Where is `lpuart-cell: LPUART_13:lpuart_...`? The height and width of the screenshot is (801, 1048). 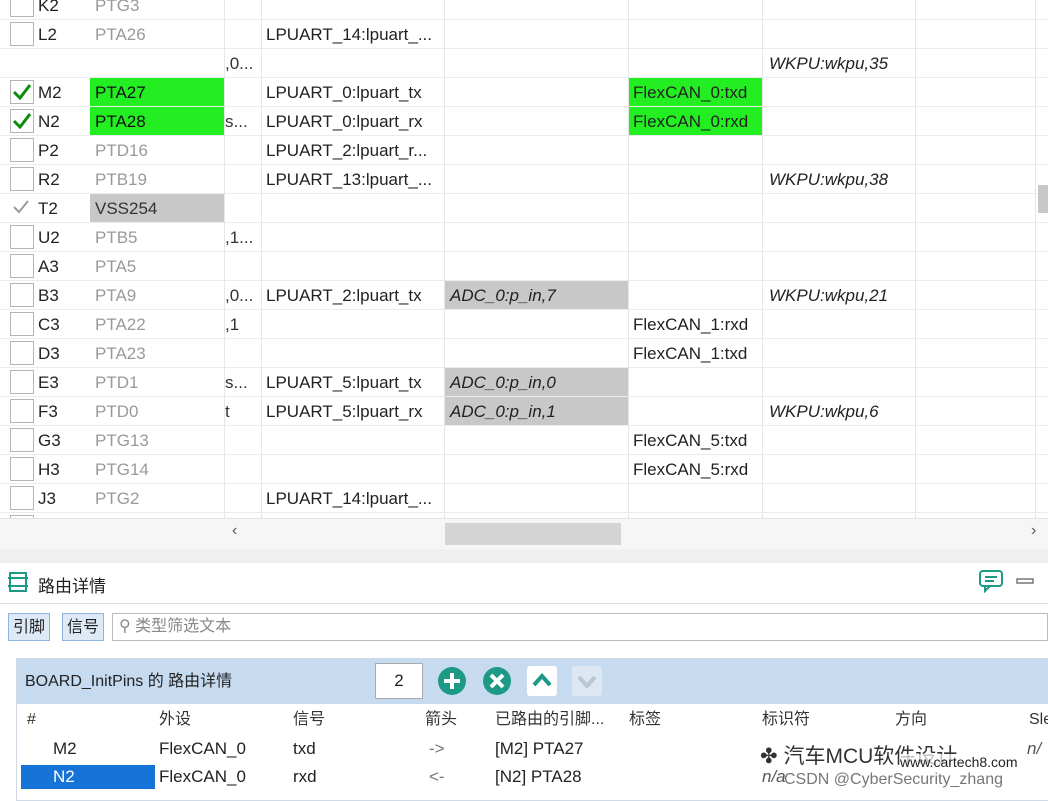 lpuart-cell: LPUART_13:lpuart_... is located at coordinates (353, 179).